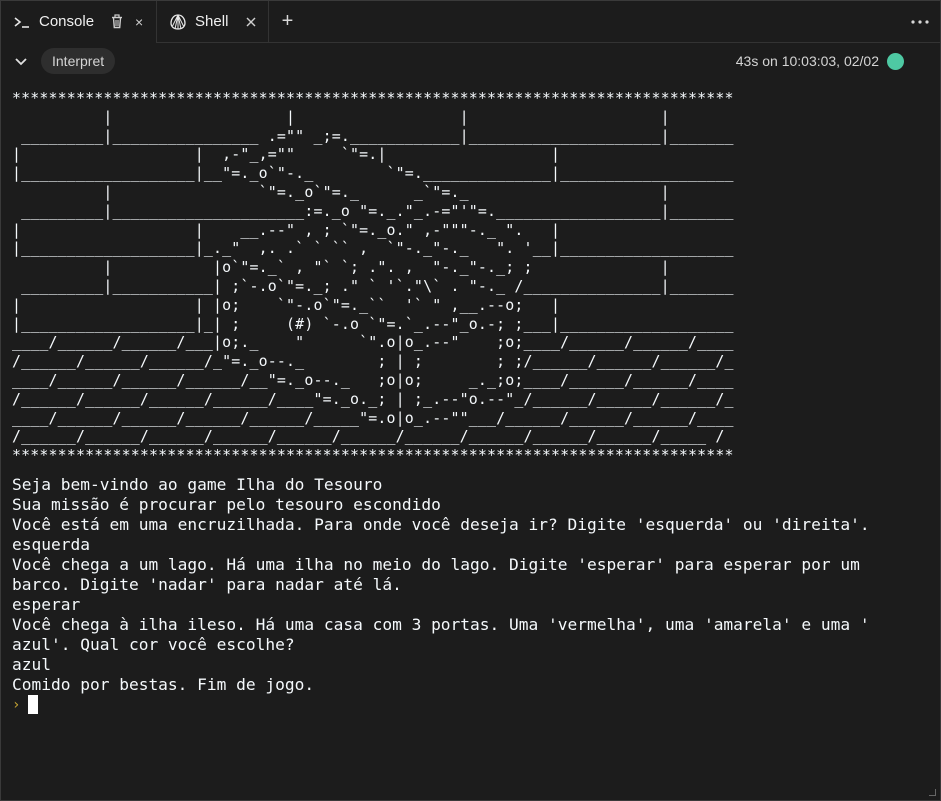 This screenshot has height=801, width=941. What do you see at coordinates (287, 21) in the screenshot?
I see `add-tab-button: +` at bounding box center [287, 21].